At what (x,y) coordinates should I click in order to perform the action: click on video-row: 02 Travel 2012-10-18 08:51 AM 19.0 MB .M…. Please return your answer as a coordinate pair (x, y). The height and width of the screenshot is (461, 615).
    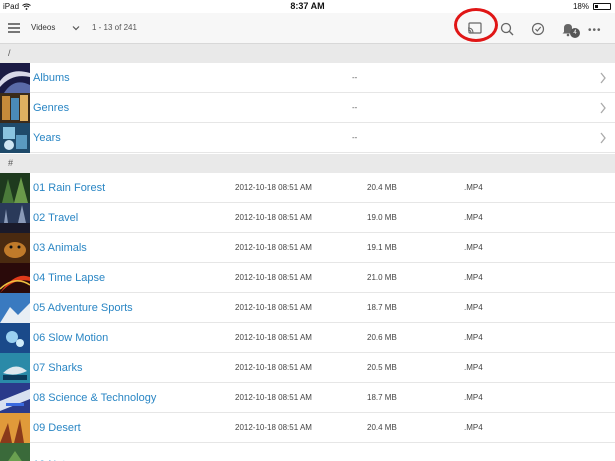
    Looking at the image, I should click on (307, 218).